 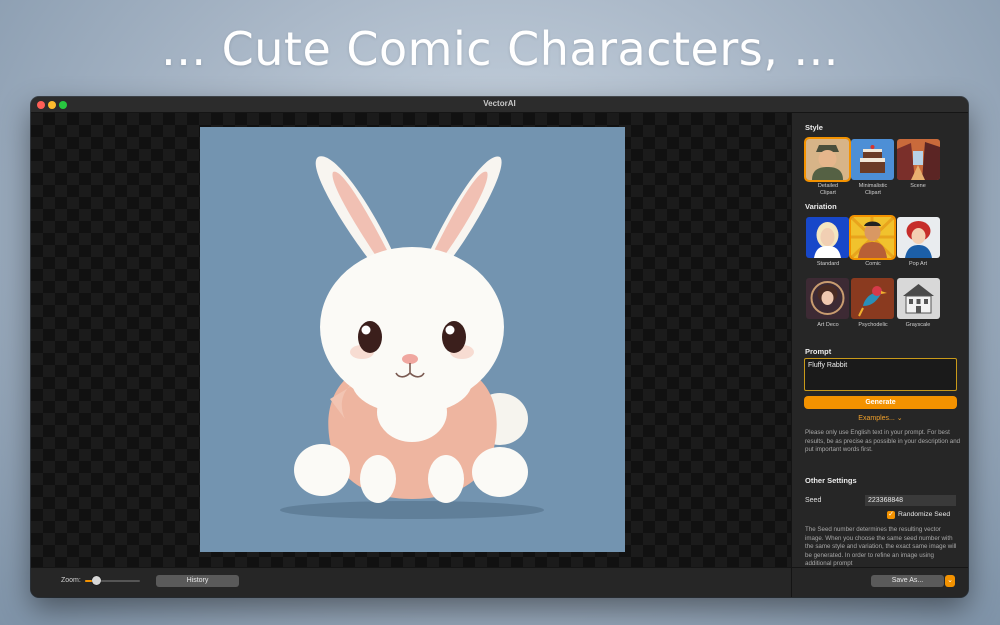 I want to click on style-scene, so click(x=918, y=159).